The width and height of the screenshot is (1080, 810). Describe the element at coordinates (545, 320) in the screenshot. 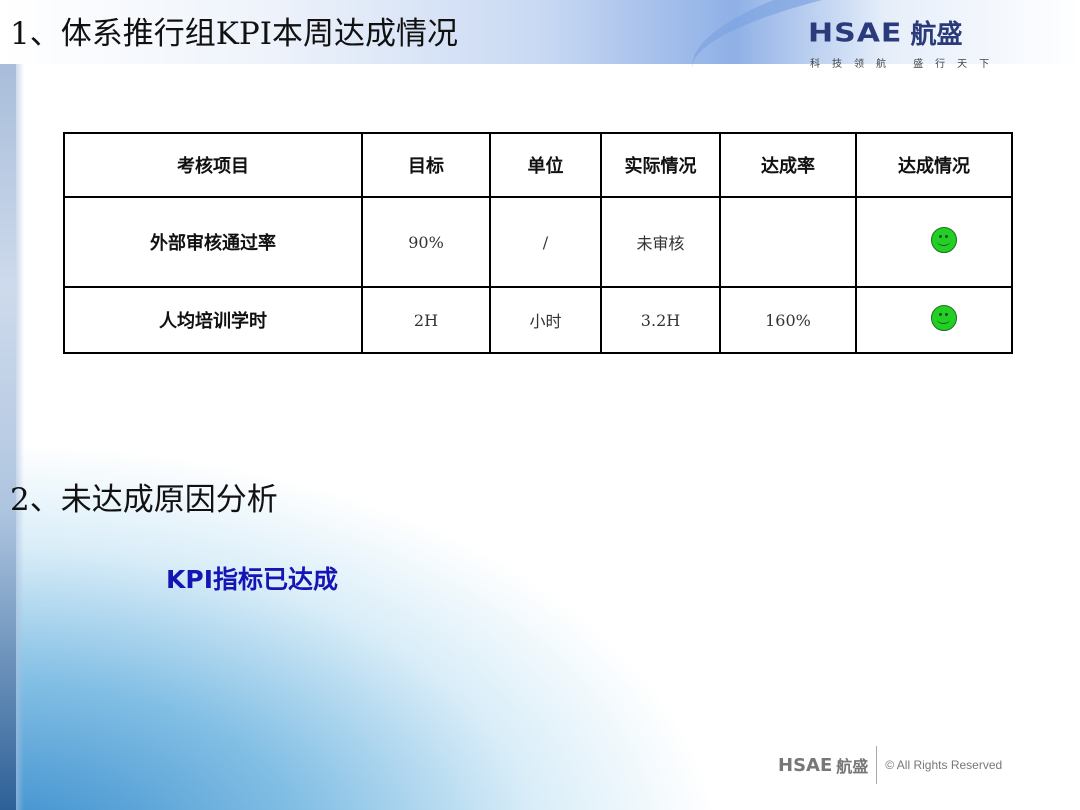

I see `cell-unit: 小时` at that location.